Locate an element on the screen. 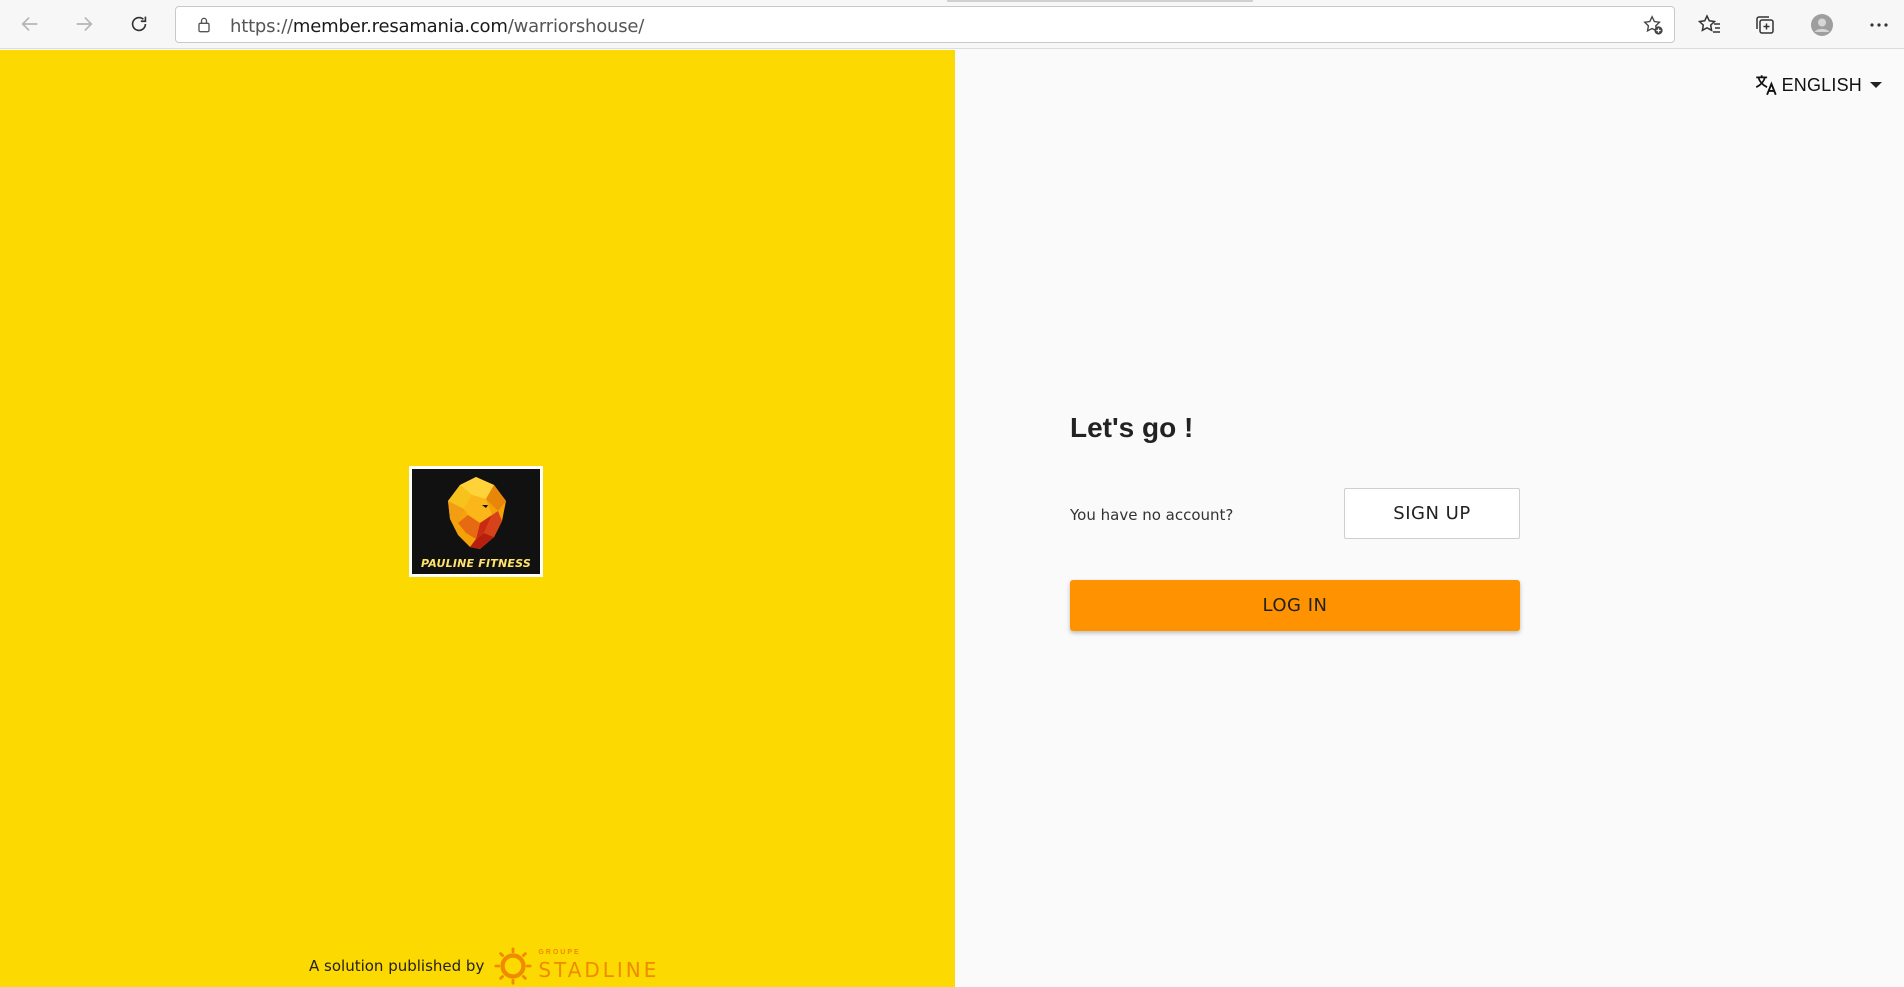  page-title: Let's go ! is located at coordinates (1132, 427).